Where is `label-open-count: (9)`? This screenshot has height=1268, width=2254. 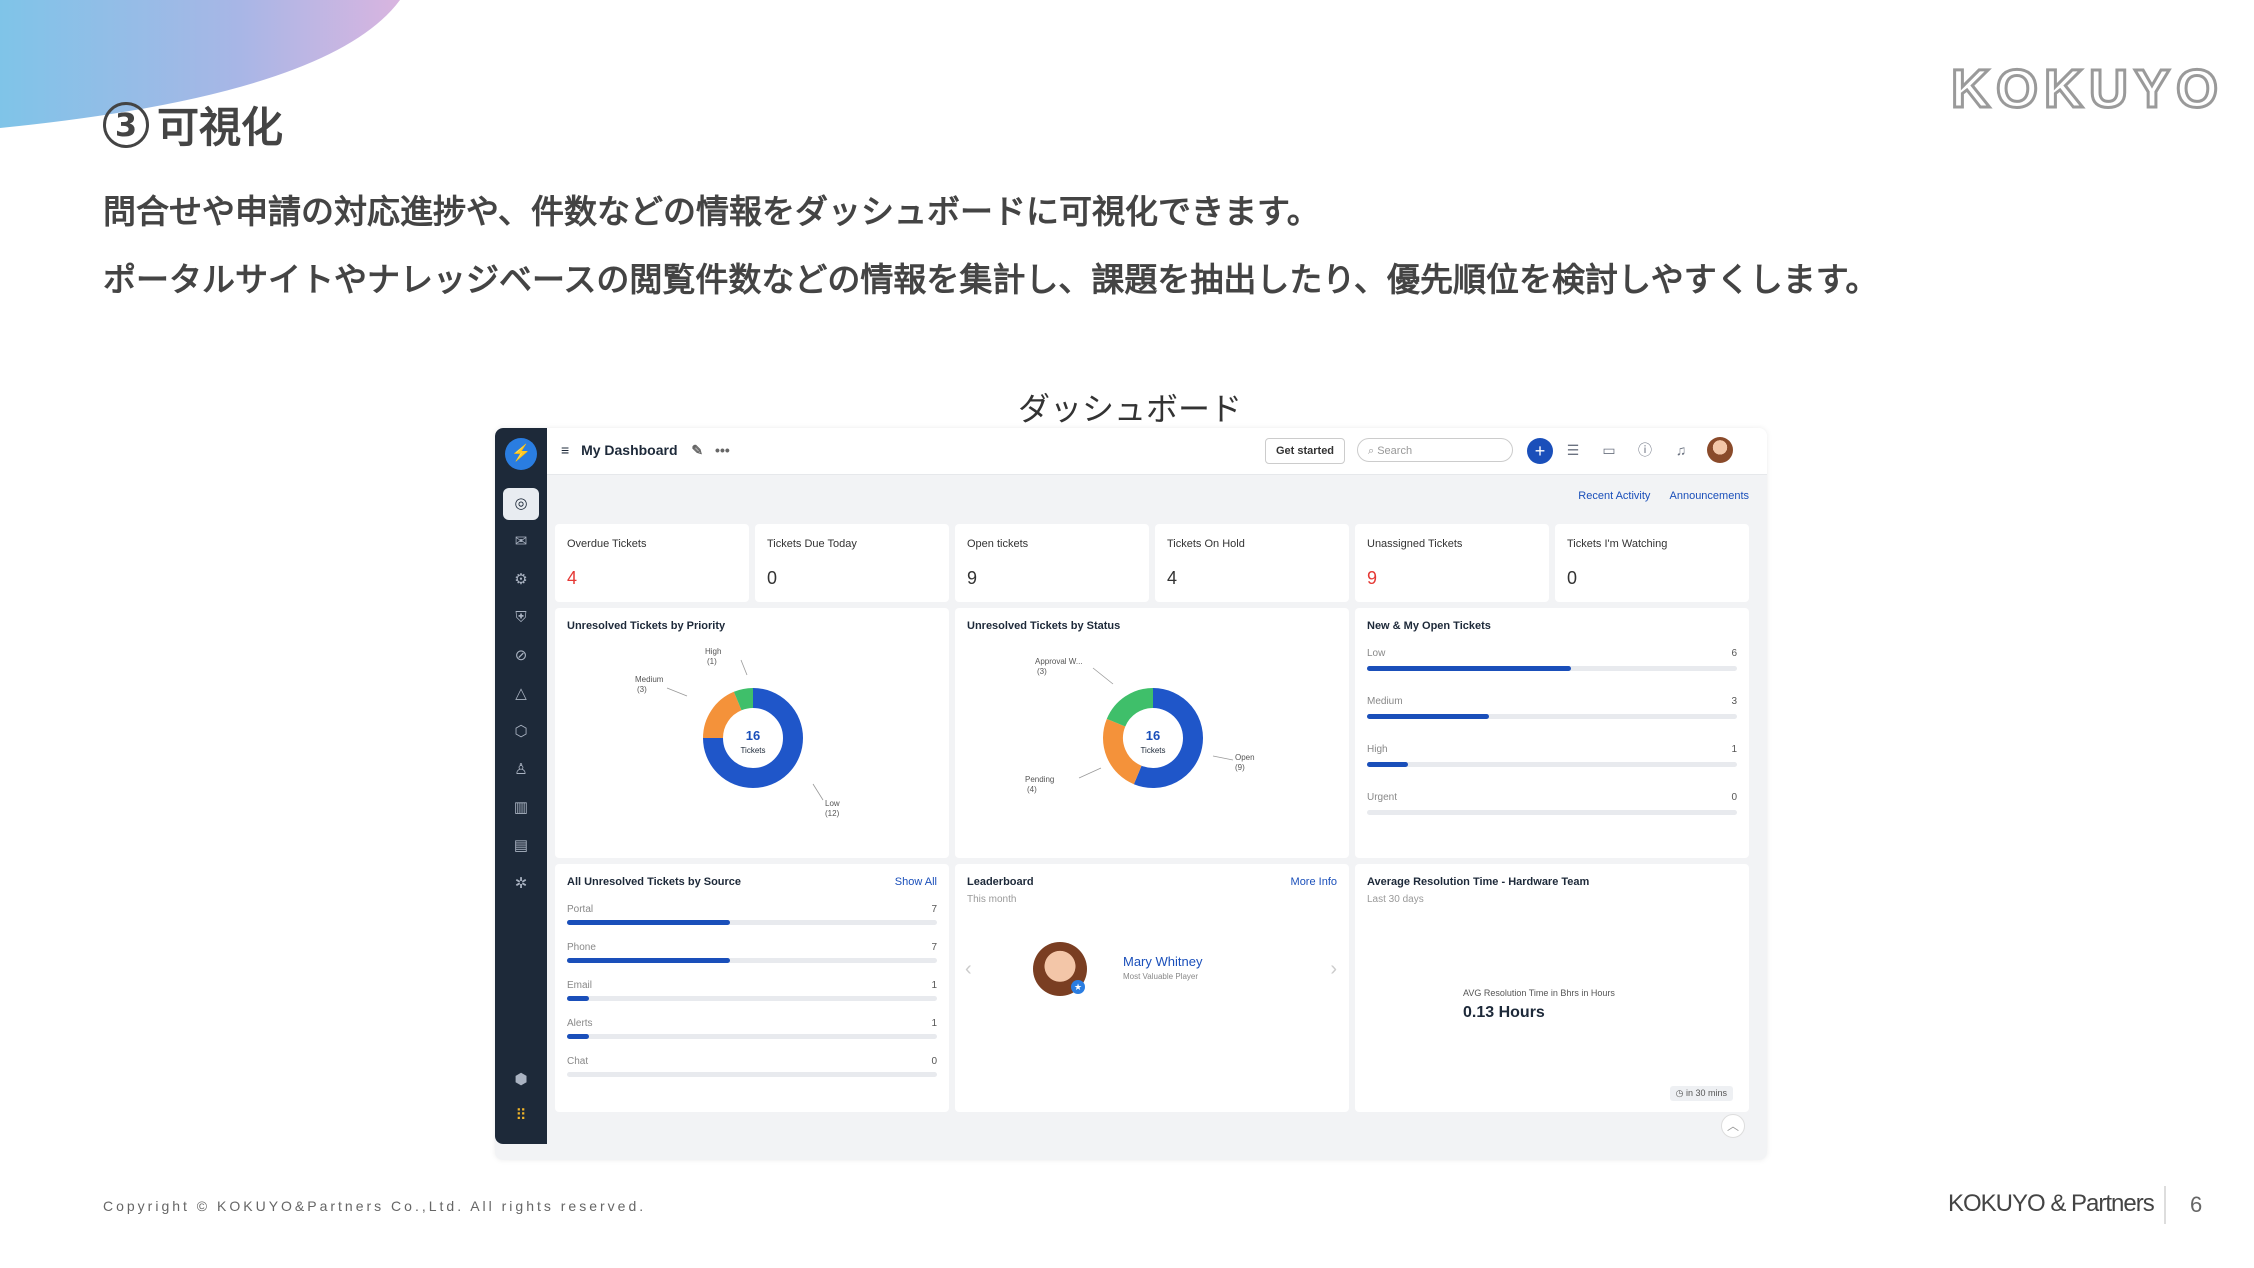
label-open-count: (9) is located at coordinates (1240, 767).